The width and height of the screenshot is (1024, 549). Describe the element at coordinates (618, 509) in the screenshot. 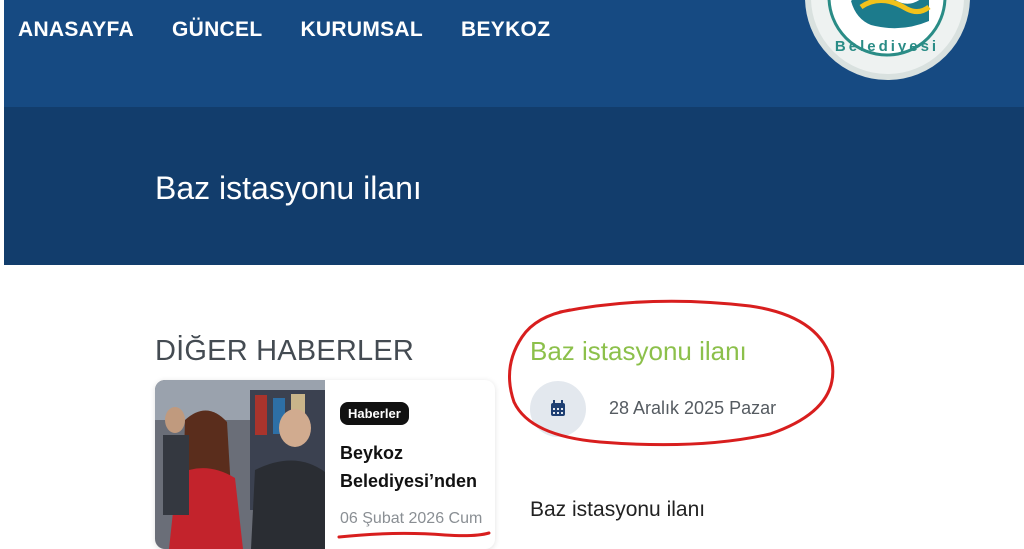

I see `detail-body-text: Baz istasyonu ilanı` at that location.